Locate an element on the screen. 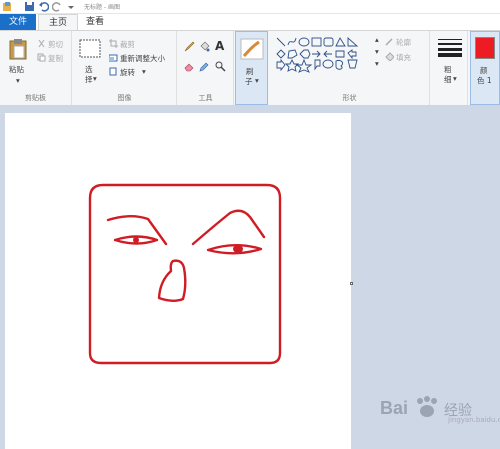 This screenshot has height=449, width=500. watermark-url: jingyan.baidu.com is located at coordinates (474, 420).